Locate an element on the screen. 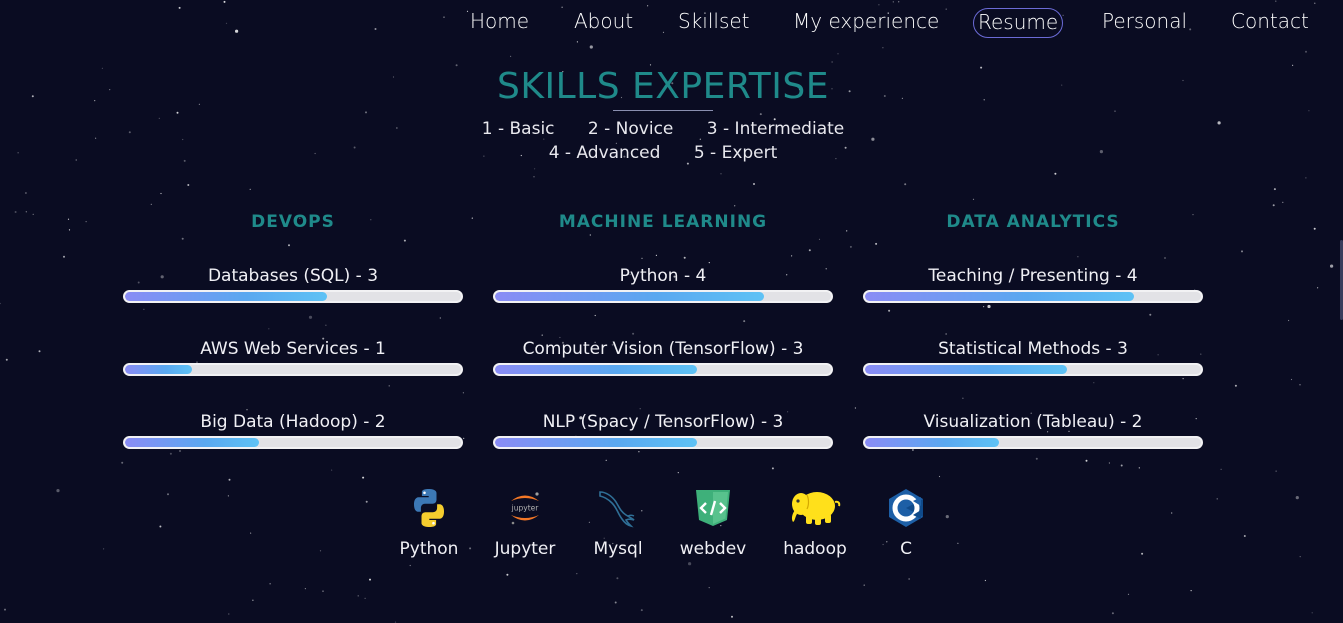  nav-about: About is located at coordinates (603, 23).